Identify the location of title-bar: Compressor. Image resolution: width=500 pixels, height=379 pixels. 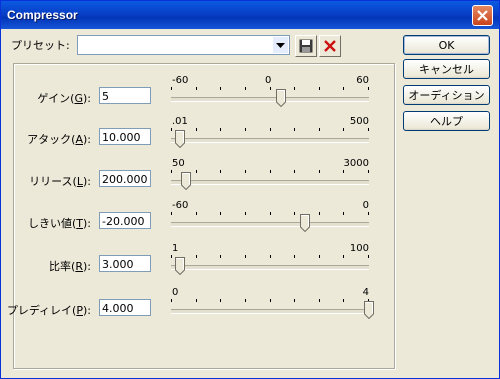
(250, 15).